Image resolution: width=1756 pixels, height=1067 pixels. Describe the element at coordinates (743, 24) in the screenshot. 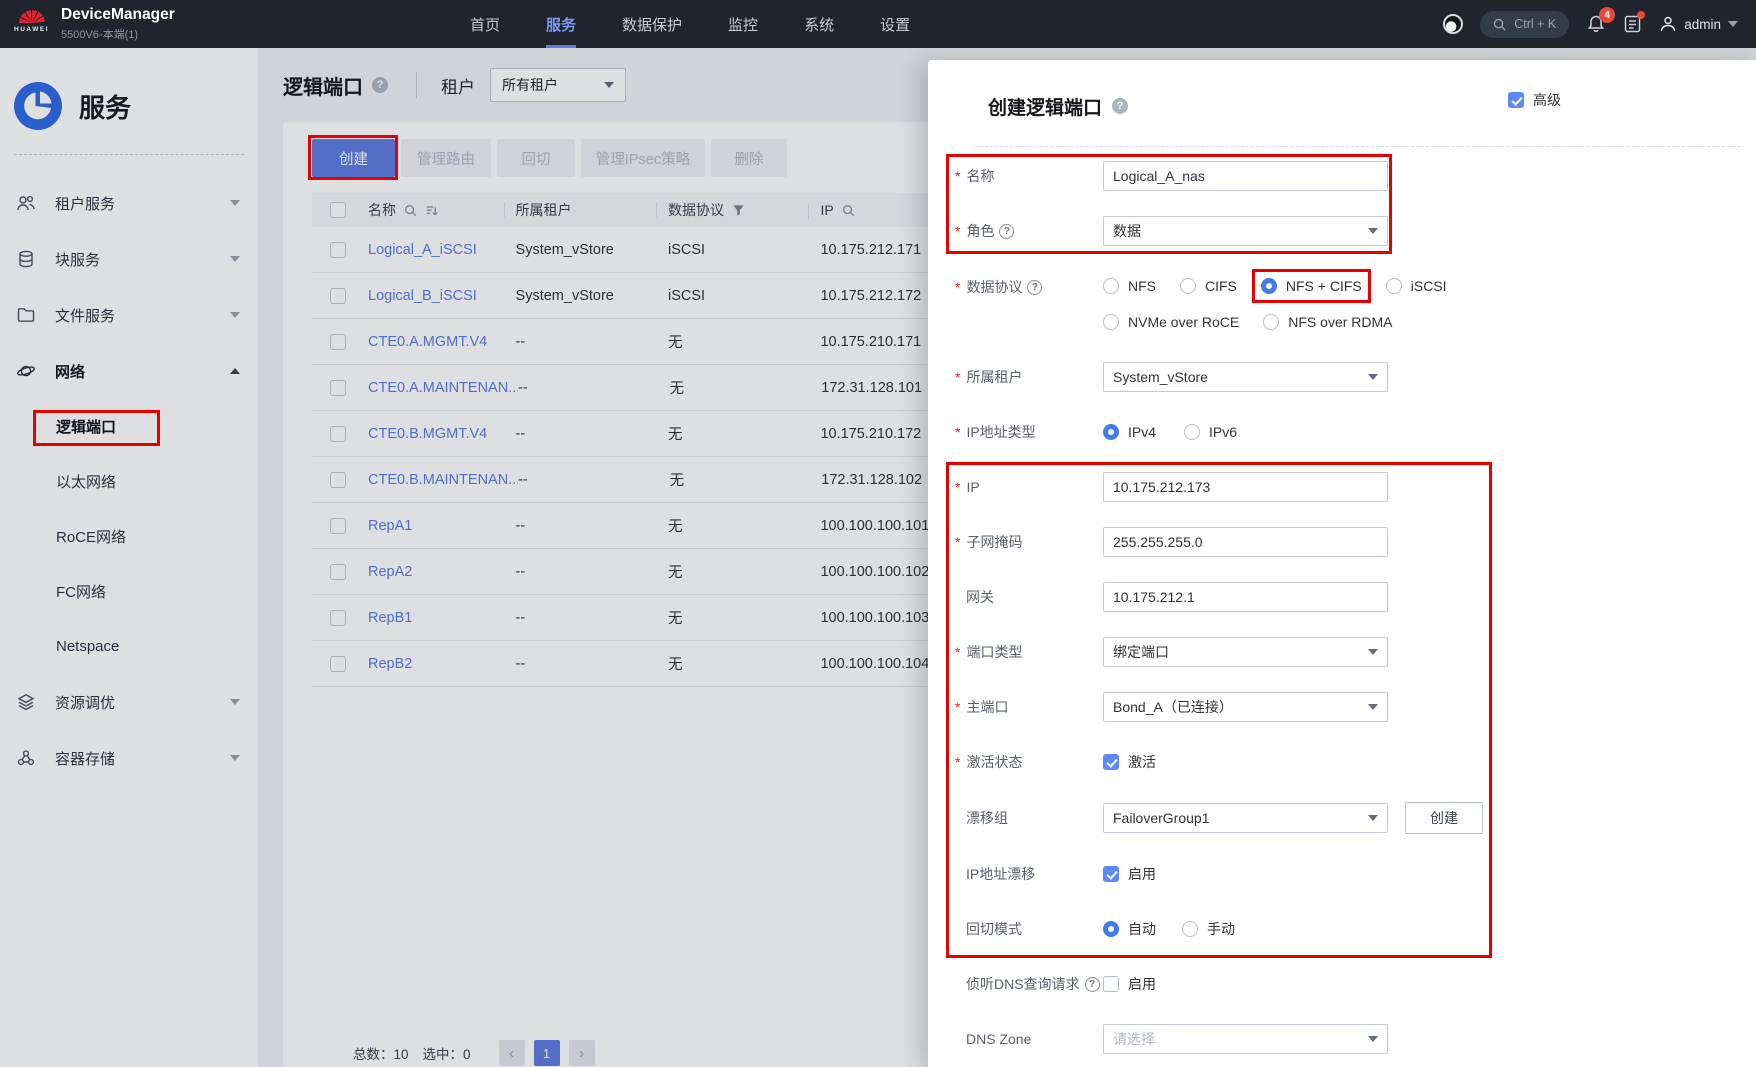

I see `nav-monitor: 监控` at that location.